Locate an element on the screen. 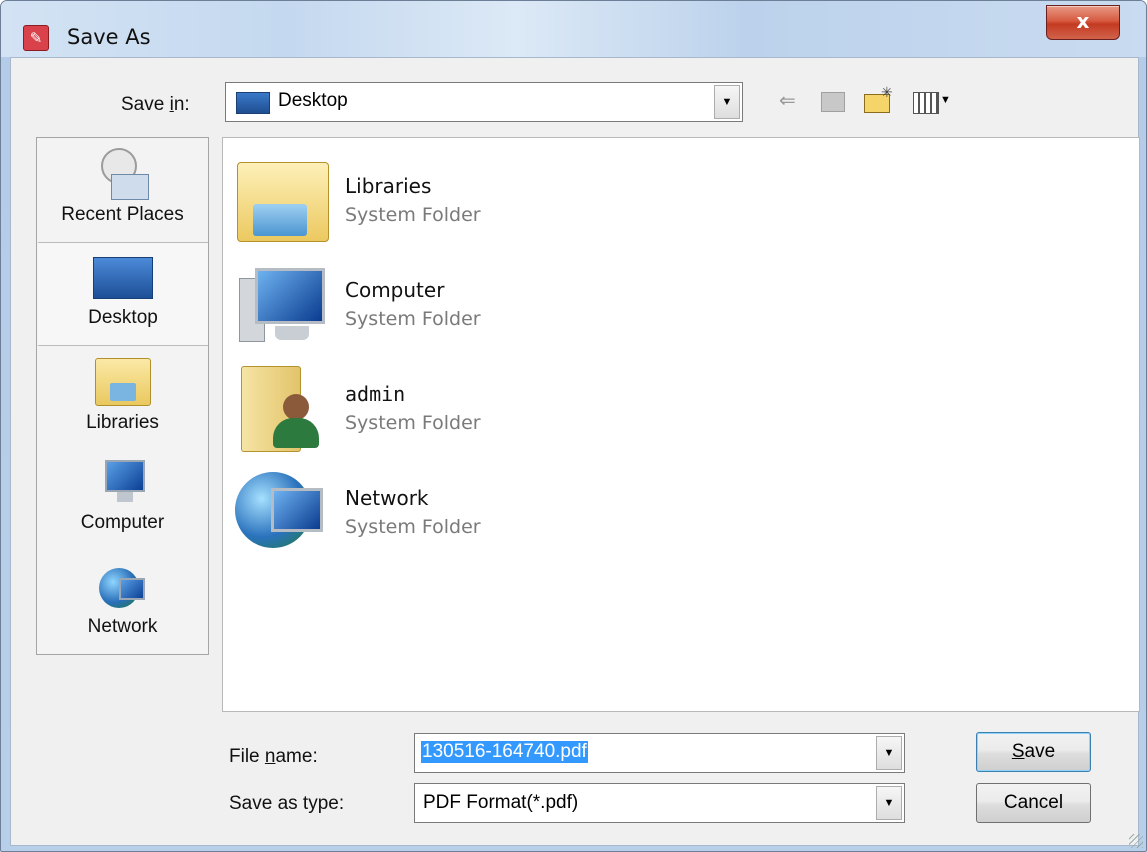 The image size is (1147, 852). place-desktop: Desktop is located at coordinates (123, 294).